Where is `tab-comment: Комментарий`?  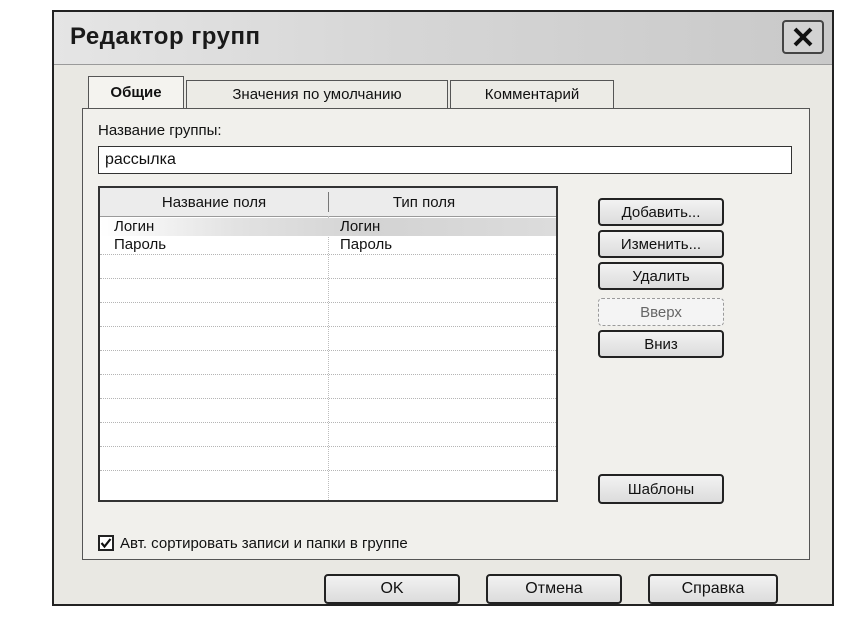
tab-comment: Комментарий is located at coordinates (532, 94).